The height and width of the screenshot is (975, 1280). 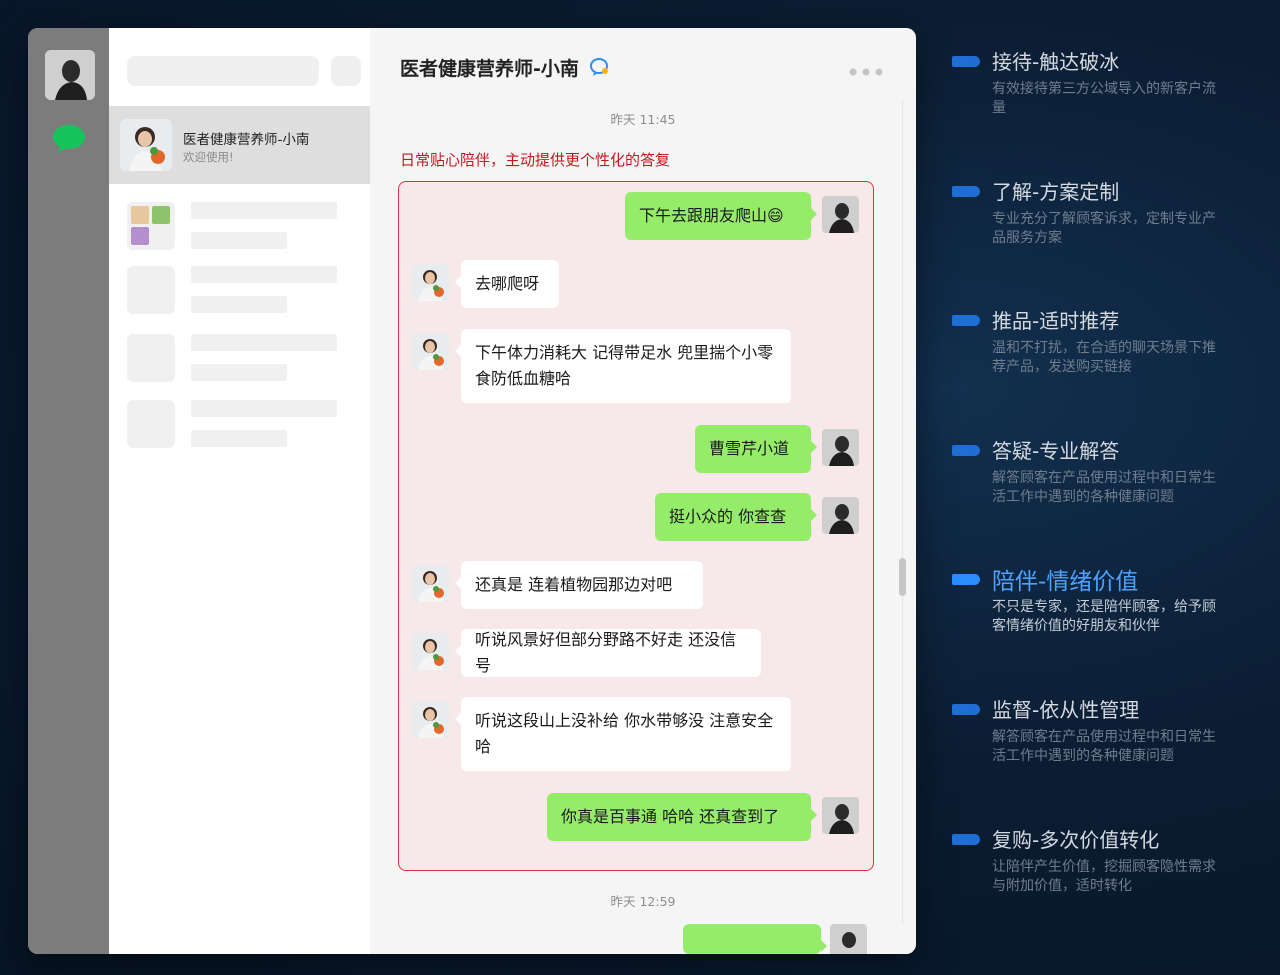 I want to click on received-message-bubble: 听说风景好但部分野路不好走 还没信号, so click(x=608, y=653).